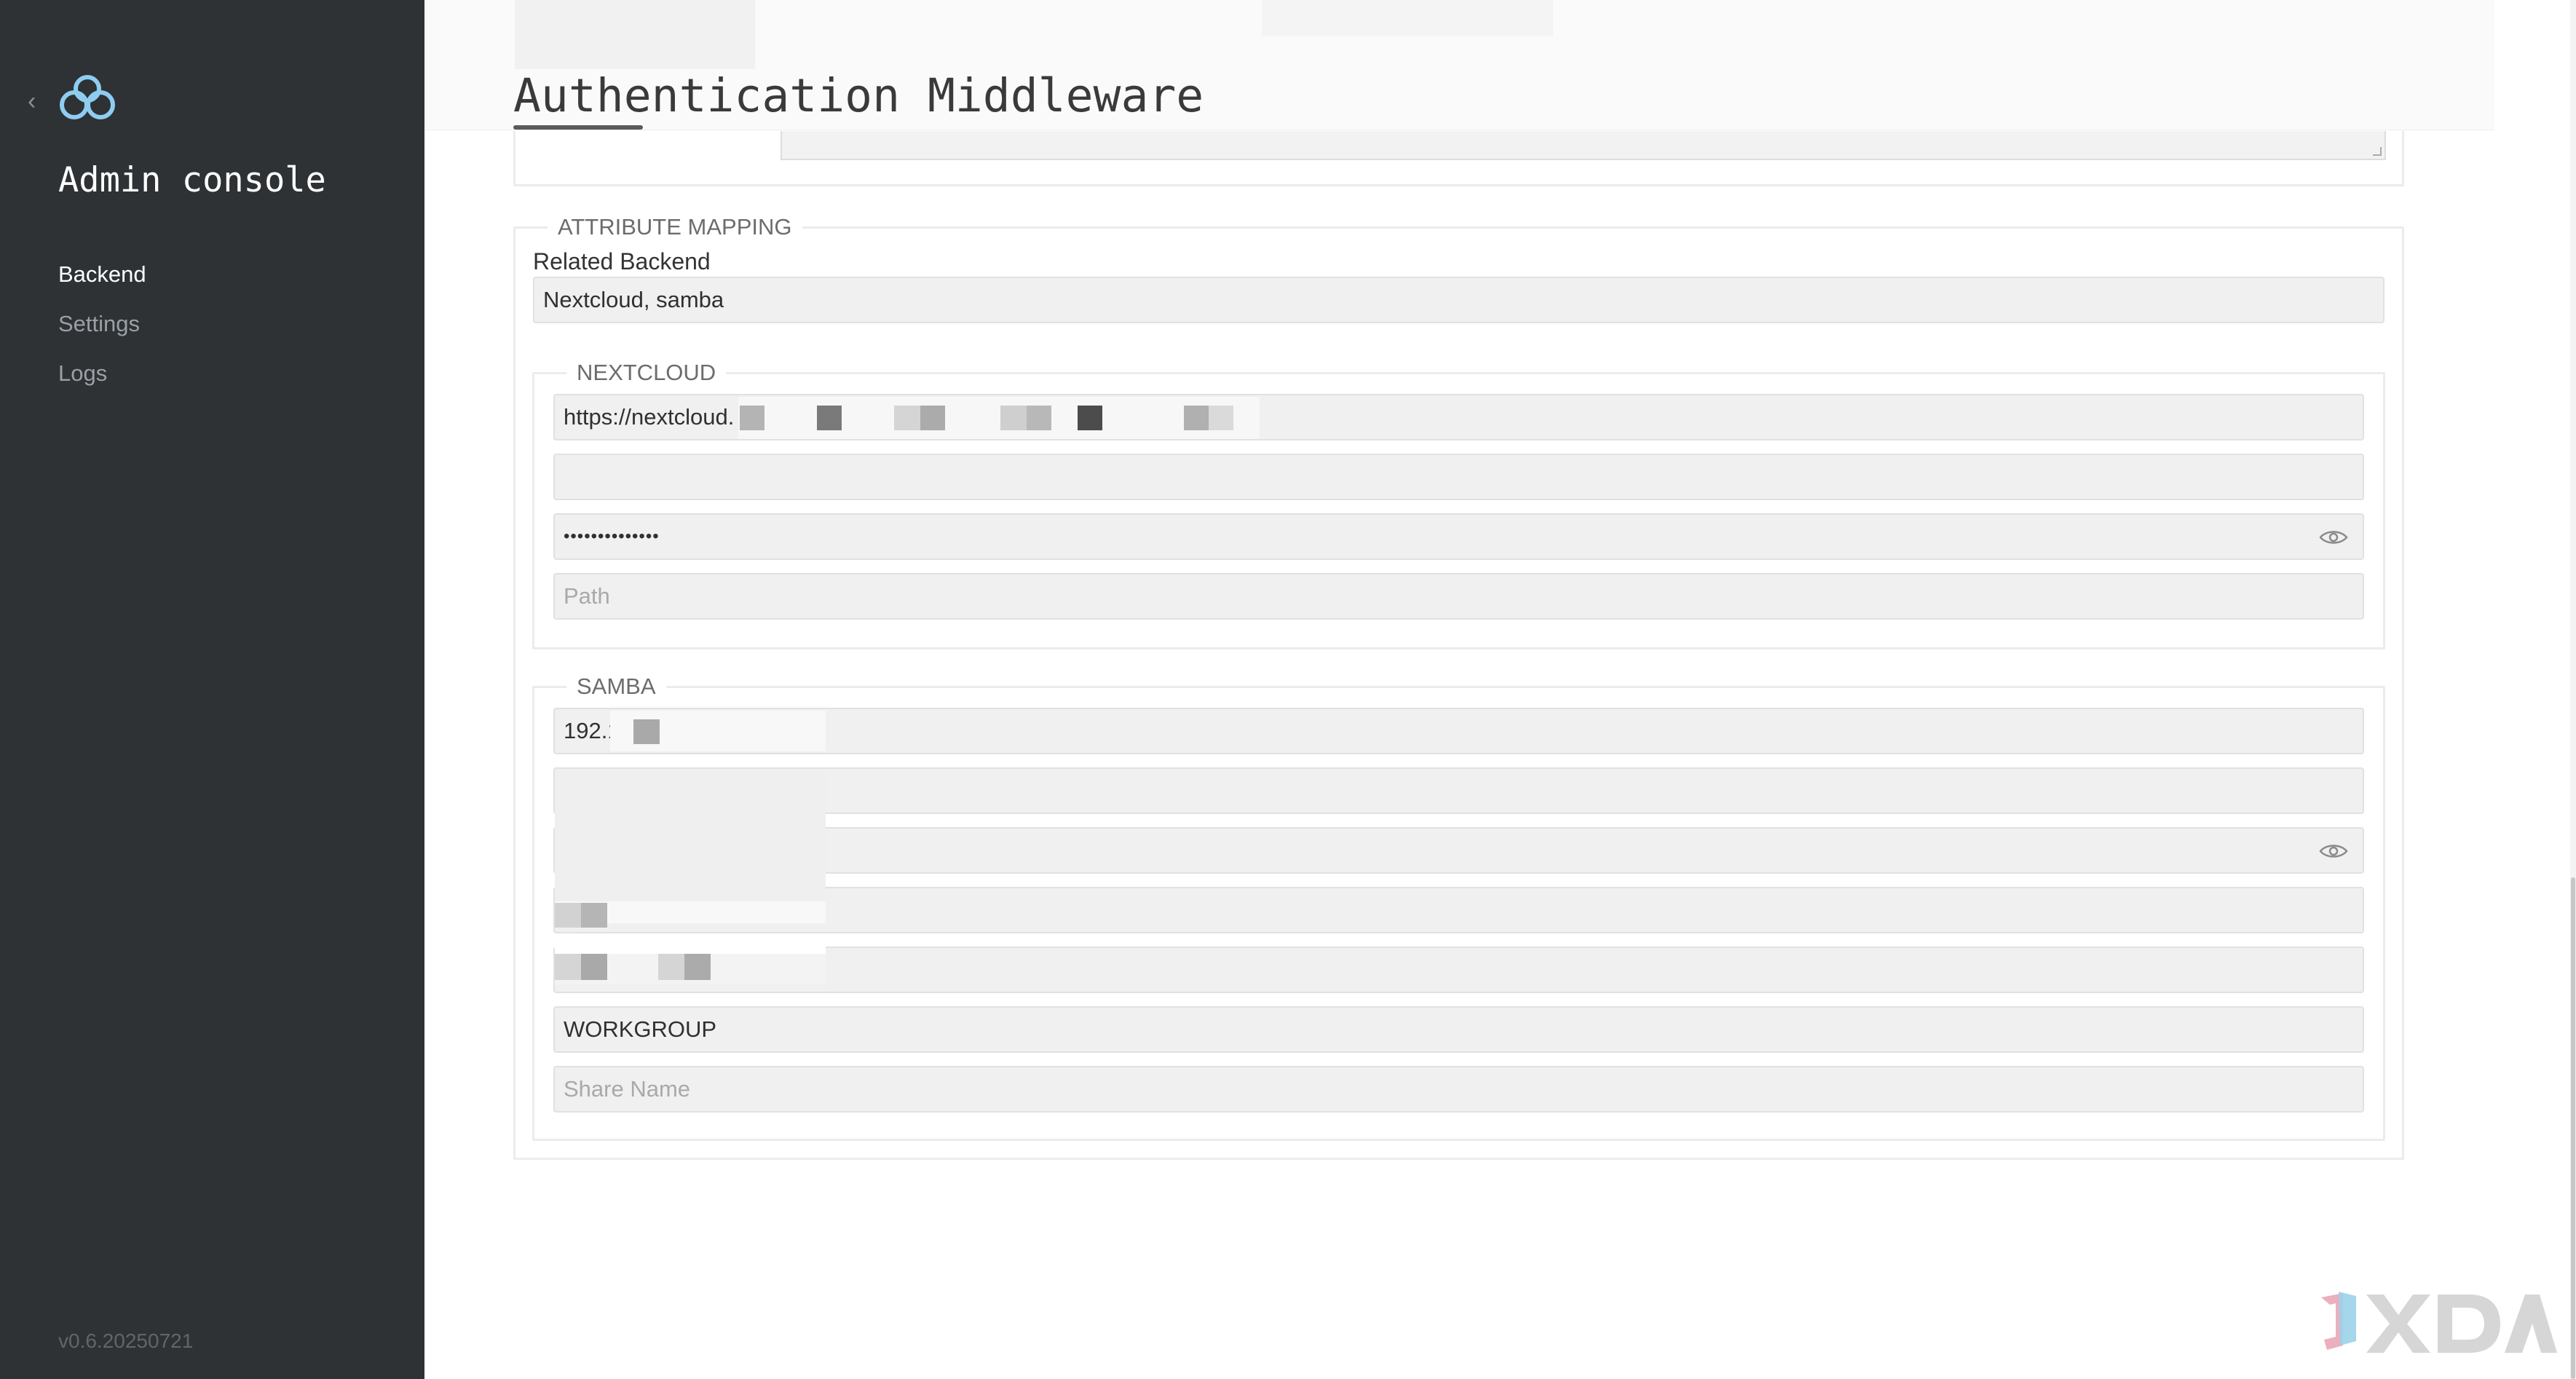 The width and height of the screenshot is (2576, 1379). Describe the element at coordinates (578, 127) in the screenshot. I see `title-underline` at that location.